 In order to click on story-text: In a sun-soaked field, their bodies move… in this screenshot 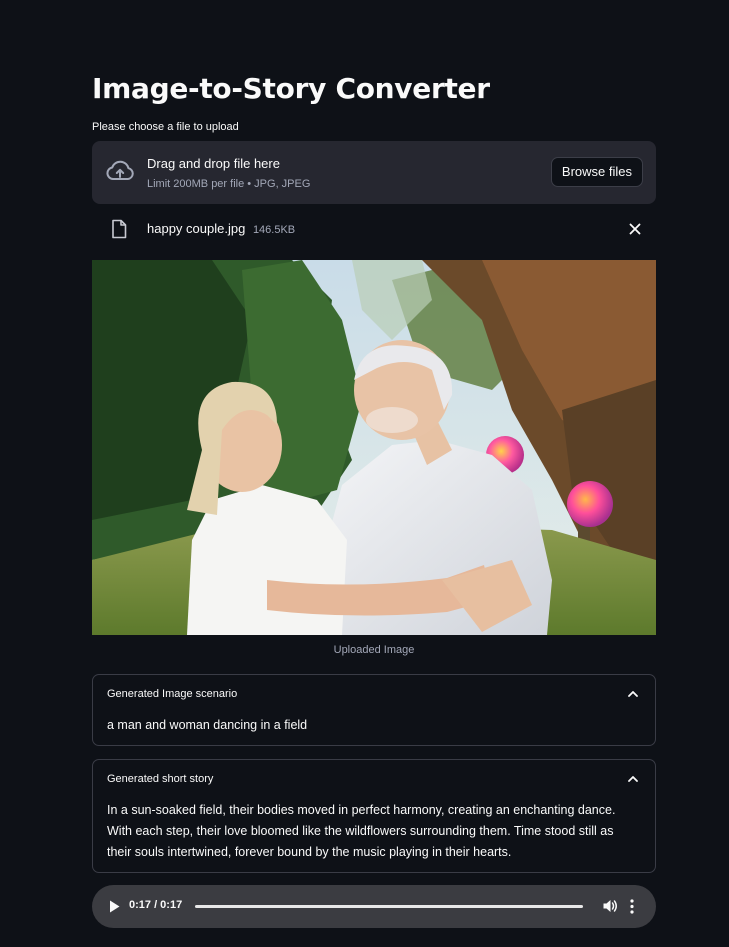, I will do `click(361, 831)`.